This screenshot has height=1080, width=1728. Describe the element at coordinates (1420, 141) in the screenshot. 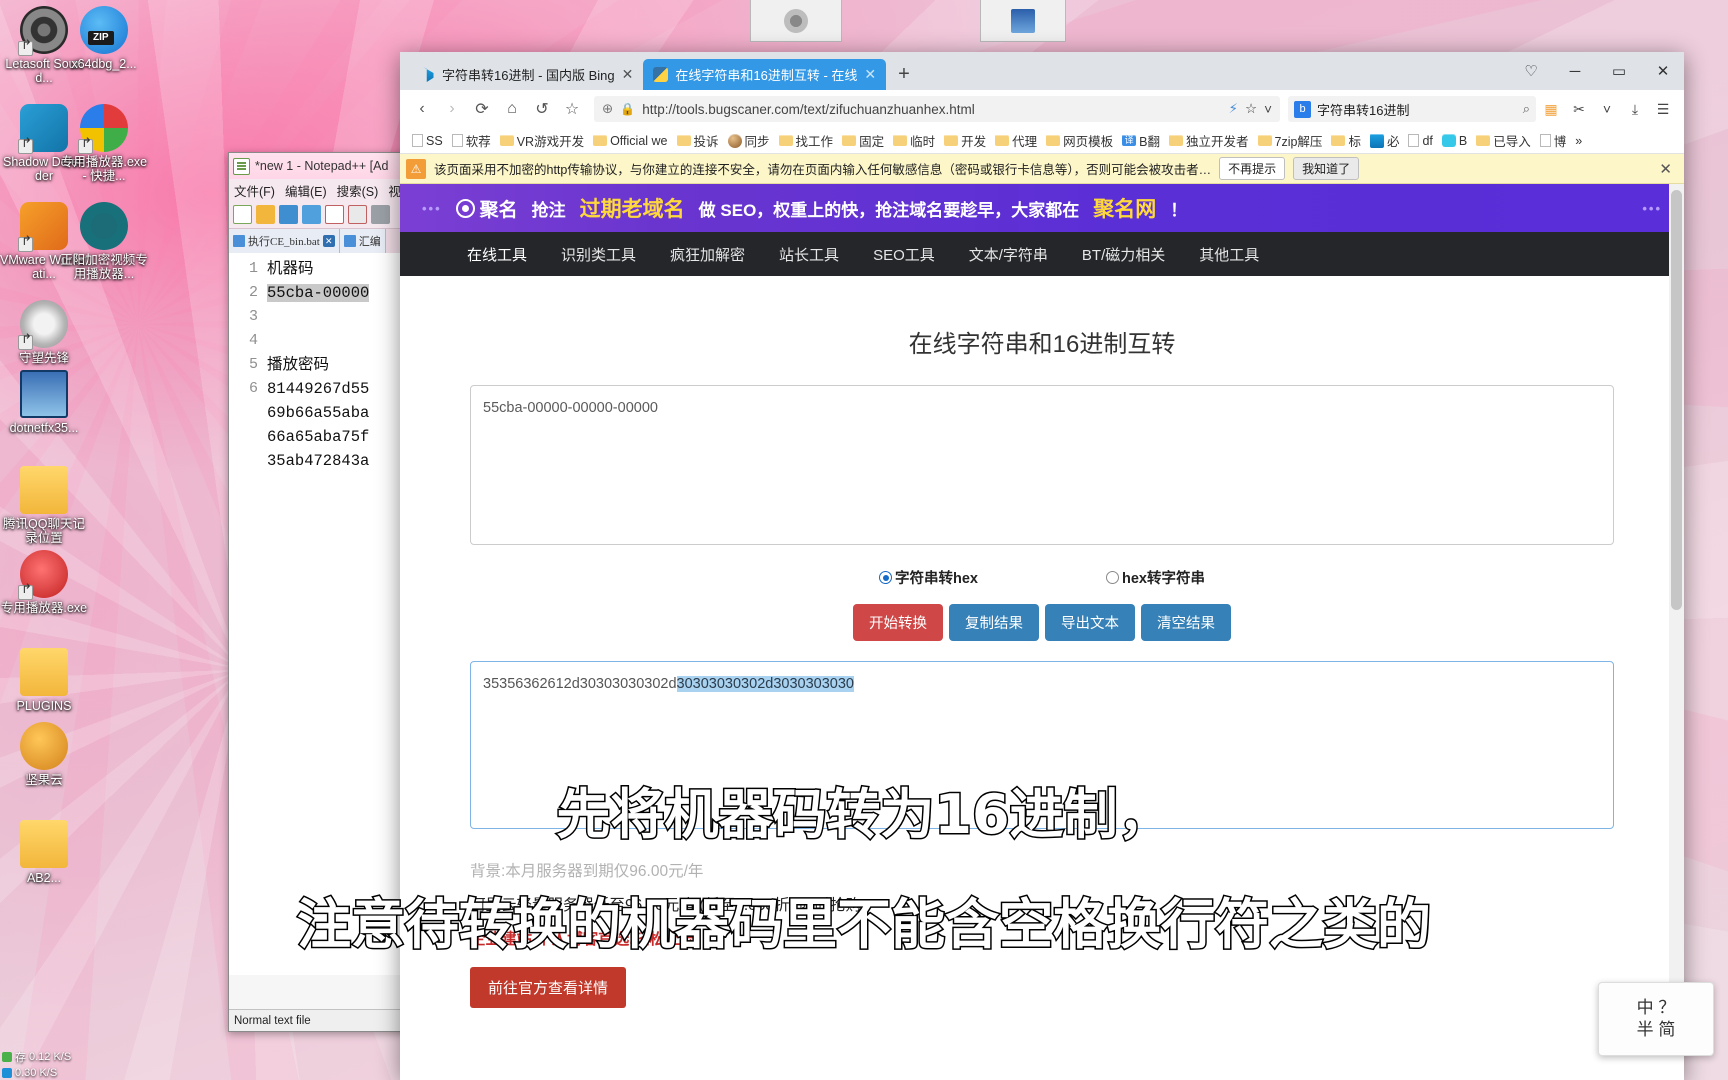

I see `bookmark-item: df` at that location.